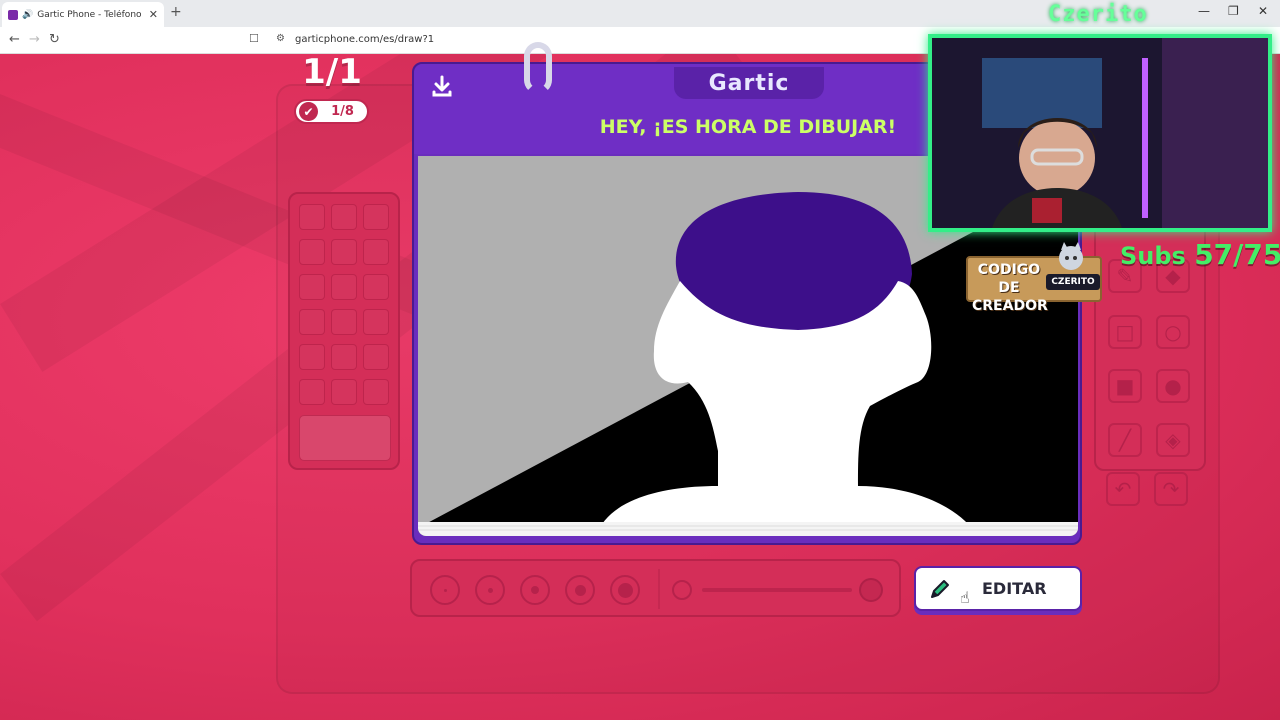 The width and height of the screenshot is (1280, 720). I want to click on pencil-icon, so click(940, 588).